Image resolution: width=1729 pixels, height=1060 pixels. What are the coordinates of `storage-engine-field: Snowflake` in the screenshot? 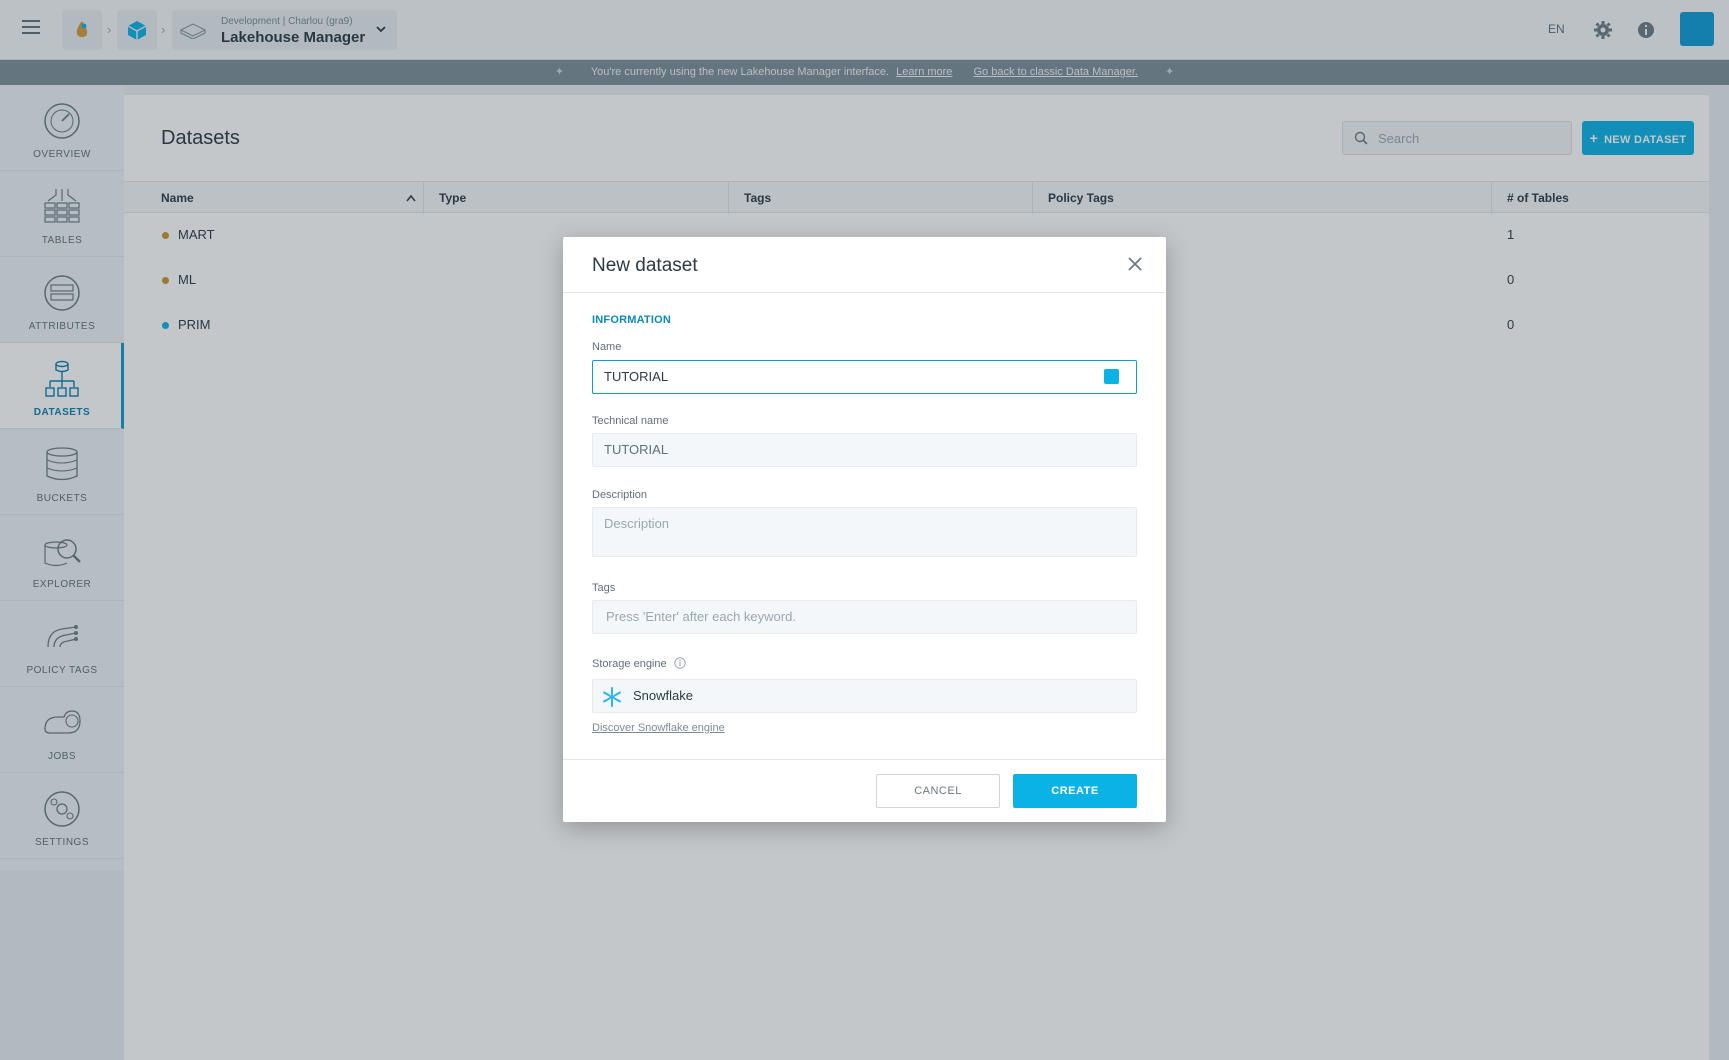 It's located at (864, 696).